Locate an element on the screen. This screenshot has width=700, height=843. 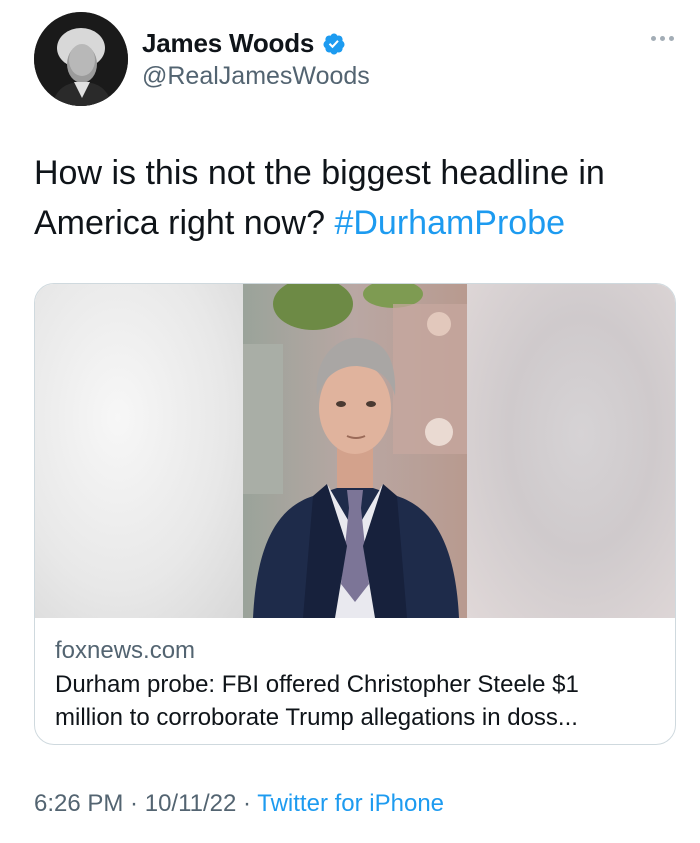
avatar is located at coordinates (81, 59).